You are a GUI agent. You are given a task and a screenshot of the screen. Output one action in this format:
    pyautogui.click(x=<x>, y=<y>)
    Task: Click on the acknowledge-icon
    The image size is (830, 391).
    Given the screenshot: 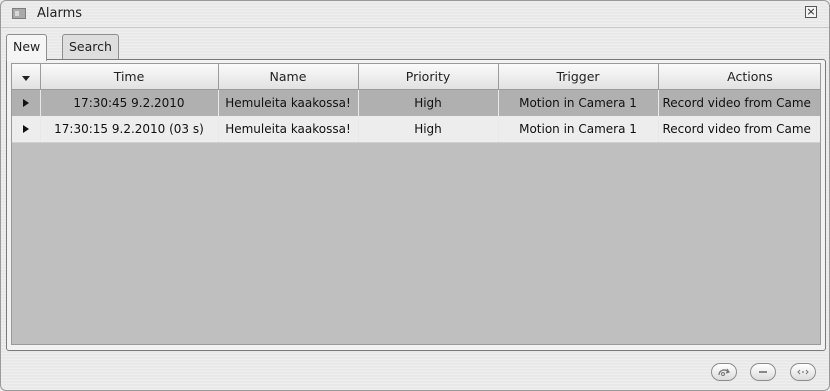 What is the action you would take?
    pyautogui.click(x=724, y=372)
    